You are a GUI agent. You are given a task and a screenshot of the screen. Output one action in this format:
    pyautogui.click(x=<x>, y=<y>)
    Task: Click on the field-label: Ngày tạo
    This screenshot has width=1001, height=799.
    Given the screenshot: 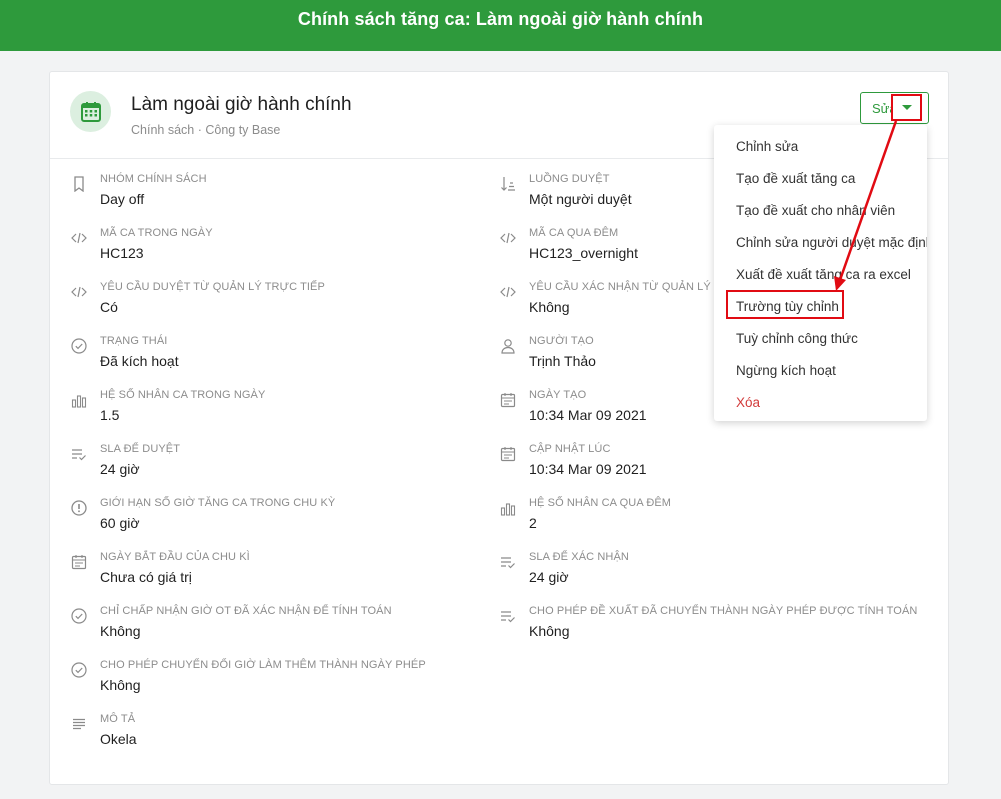 What is the action you would take?
    pyautogui.click(x=558, y=395)
    